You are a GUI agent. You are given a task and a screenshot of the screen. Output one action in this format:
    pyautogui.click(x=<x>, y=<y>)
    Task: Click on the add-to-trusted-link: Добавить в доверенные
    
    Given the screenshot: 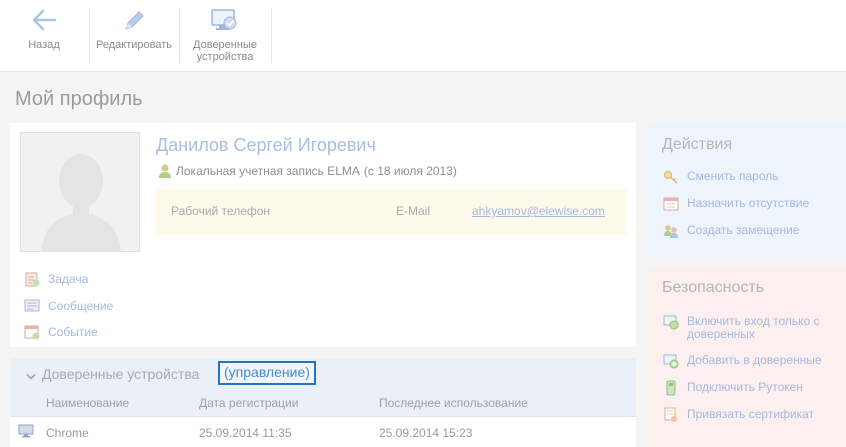 What is the action you would take?
    pyautogui.click(x=753, y=361)
    